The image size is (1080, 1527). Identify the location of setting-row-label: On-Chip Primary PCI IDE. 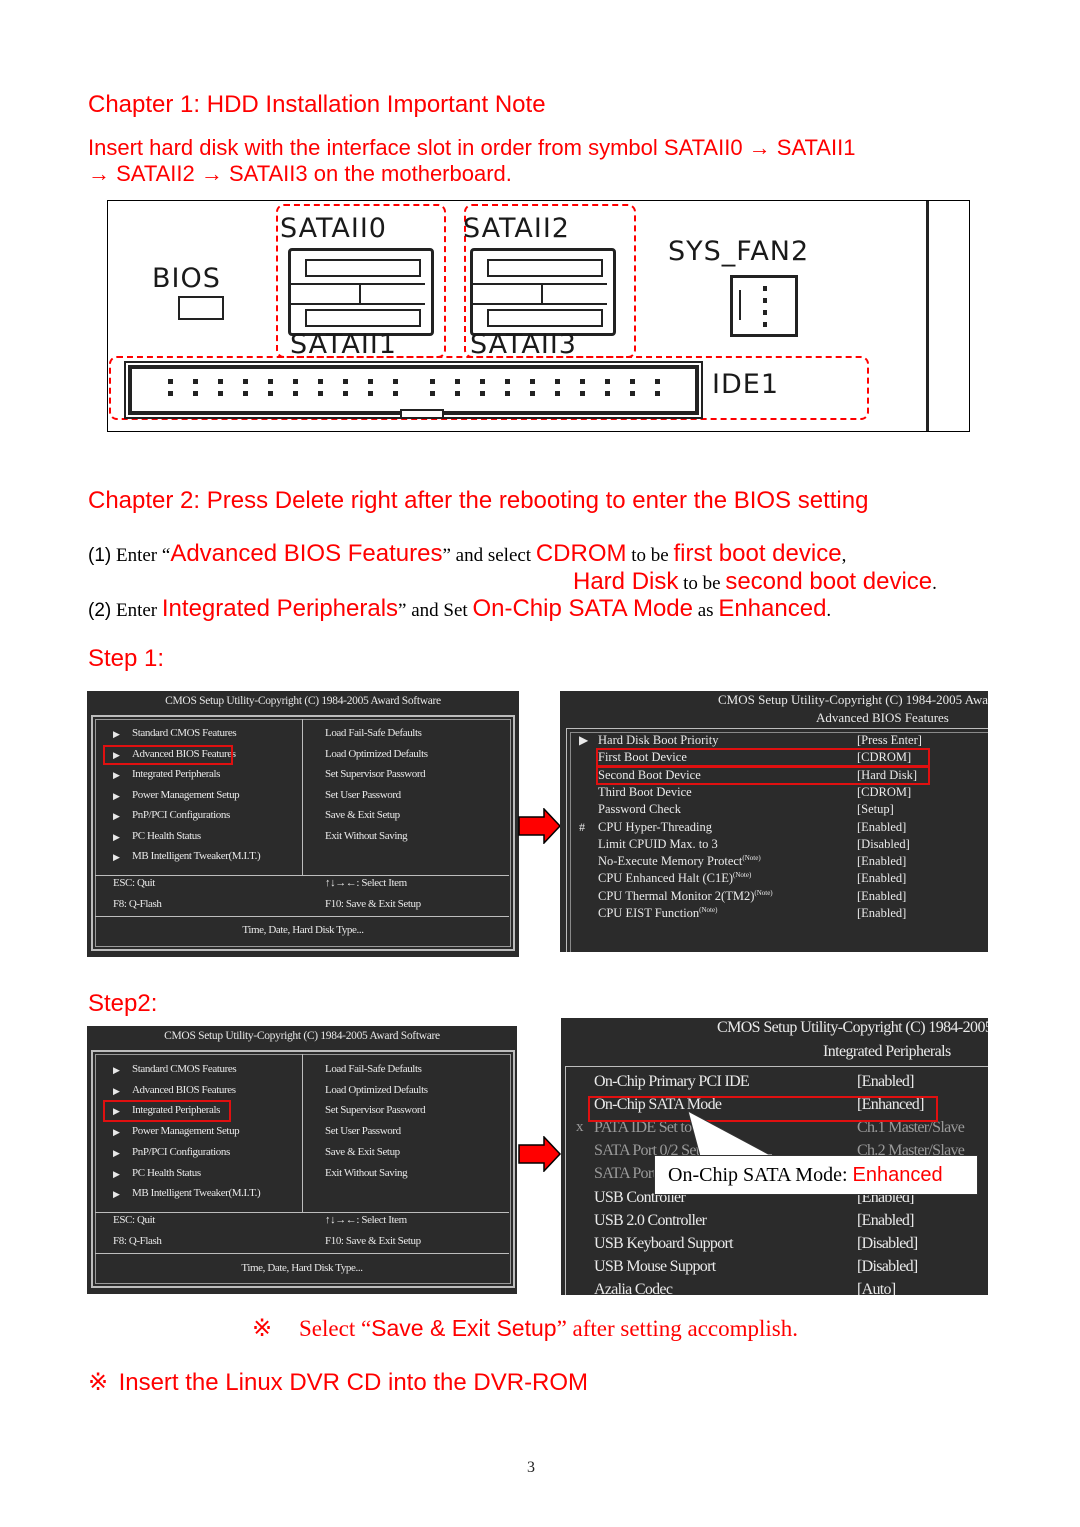
(672, 1082).